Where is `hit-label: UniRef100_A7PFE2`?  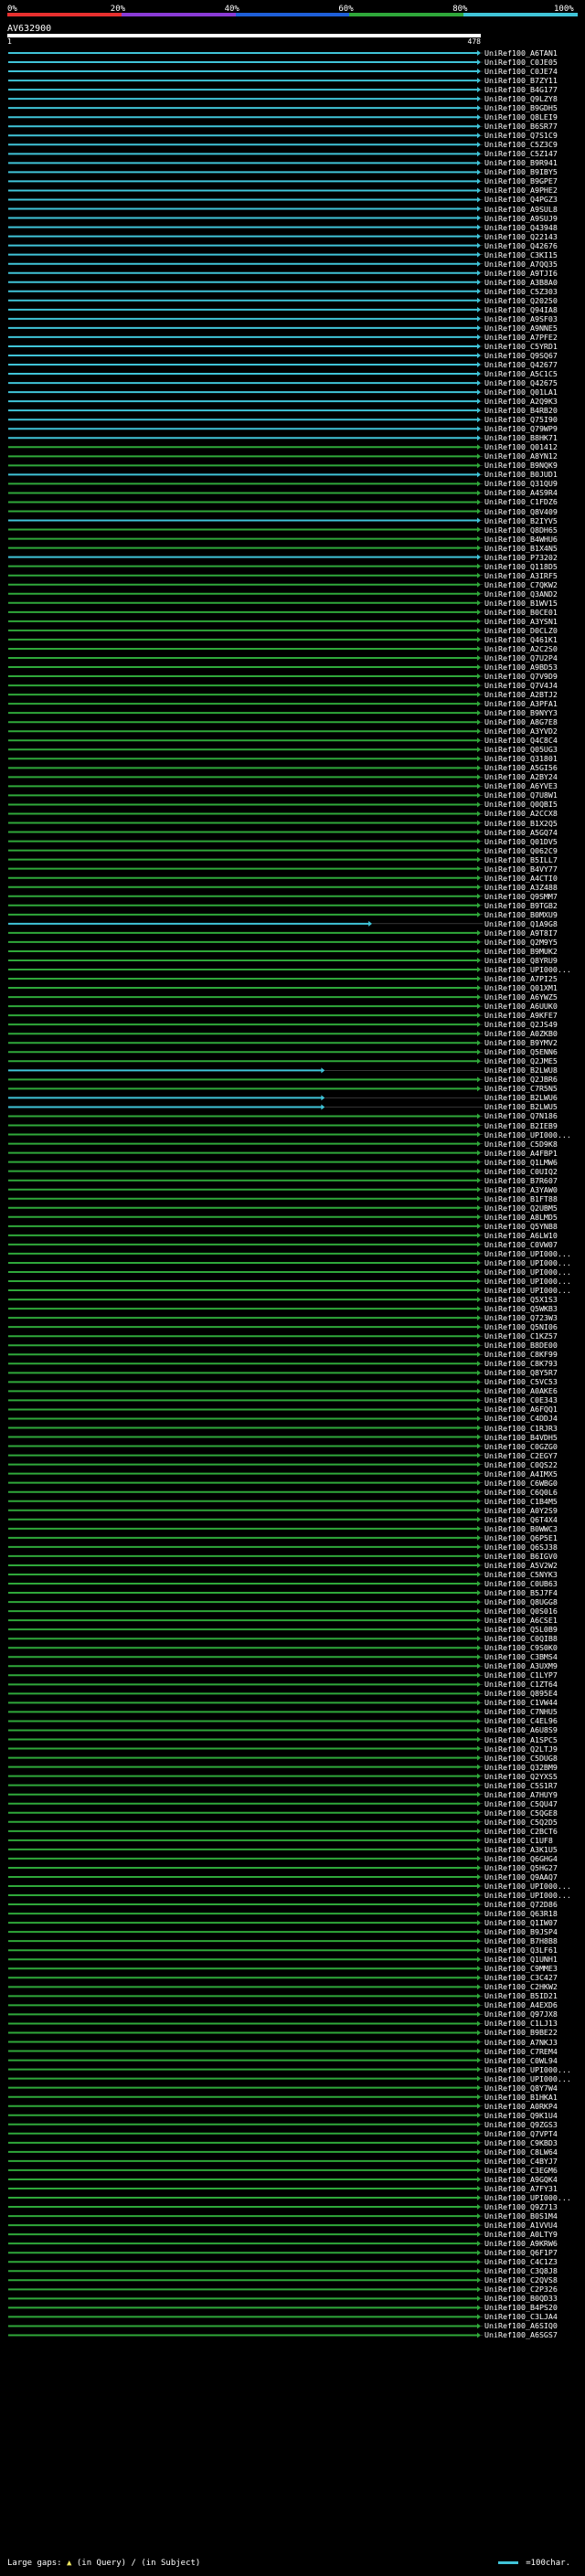 hit-label: UniRef100_A7PFE2 is located at coordinates (521, 337).